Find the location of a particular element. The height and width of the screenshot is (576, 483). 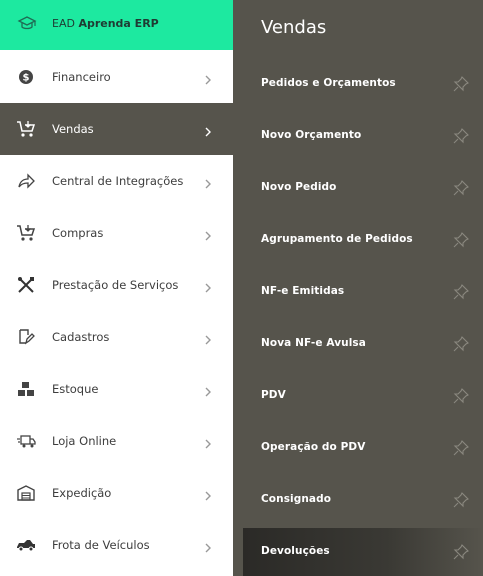

dollar-icon: $ is located at coordinates (26, 77).